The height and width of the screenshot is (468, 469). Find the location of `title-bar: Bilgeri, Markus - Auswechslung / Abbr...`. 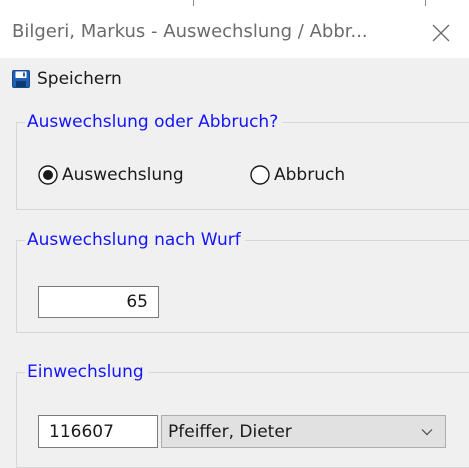

title-bar: Bilgeri, Markus - Auswechslung / Abbr... is located at coordinates (234, 33).